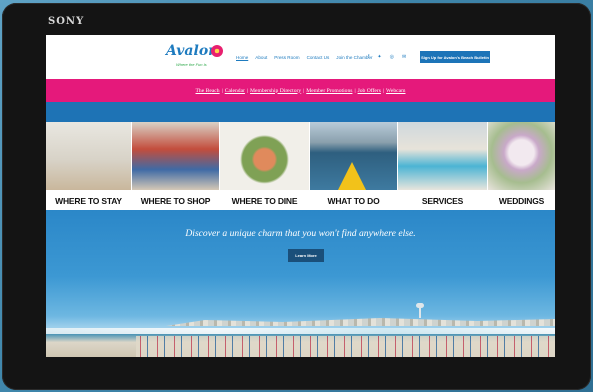  I want to click on tile-label: SERVICES, so click(442, 201).